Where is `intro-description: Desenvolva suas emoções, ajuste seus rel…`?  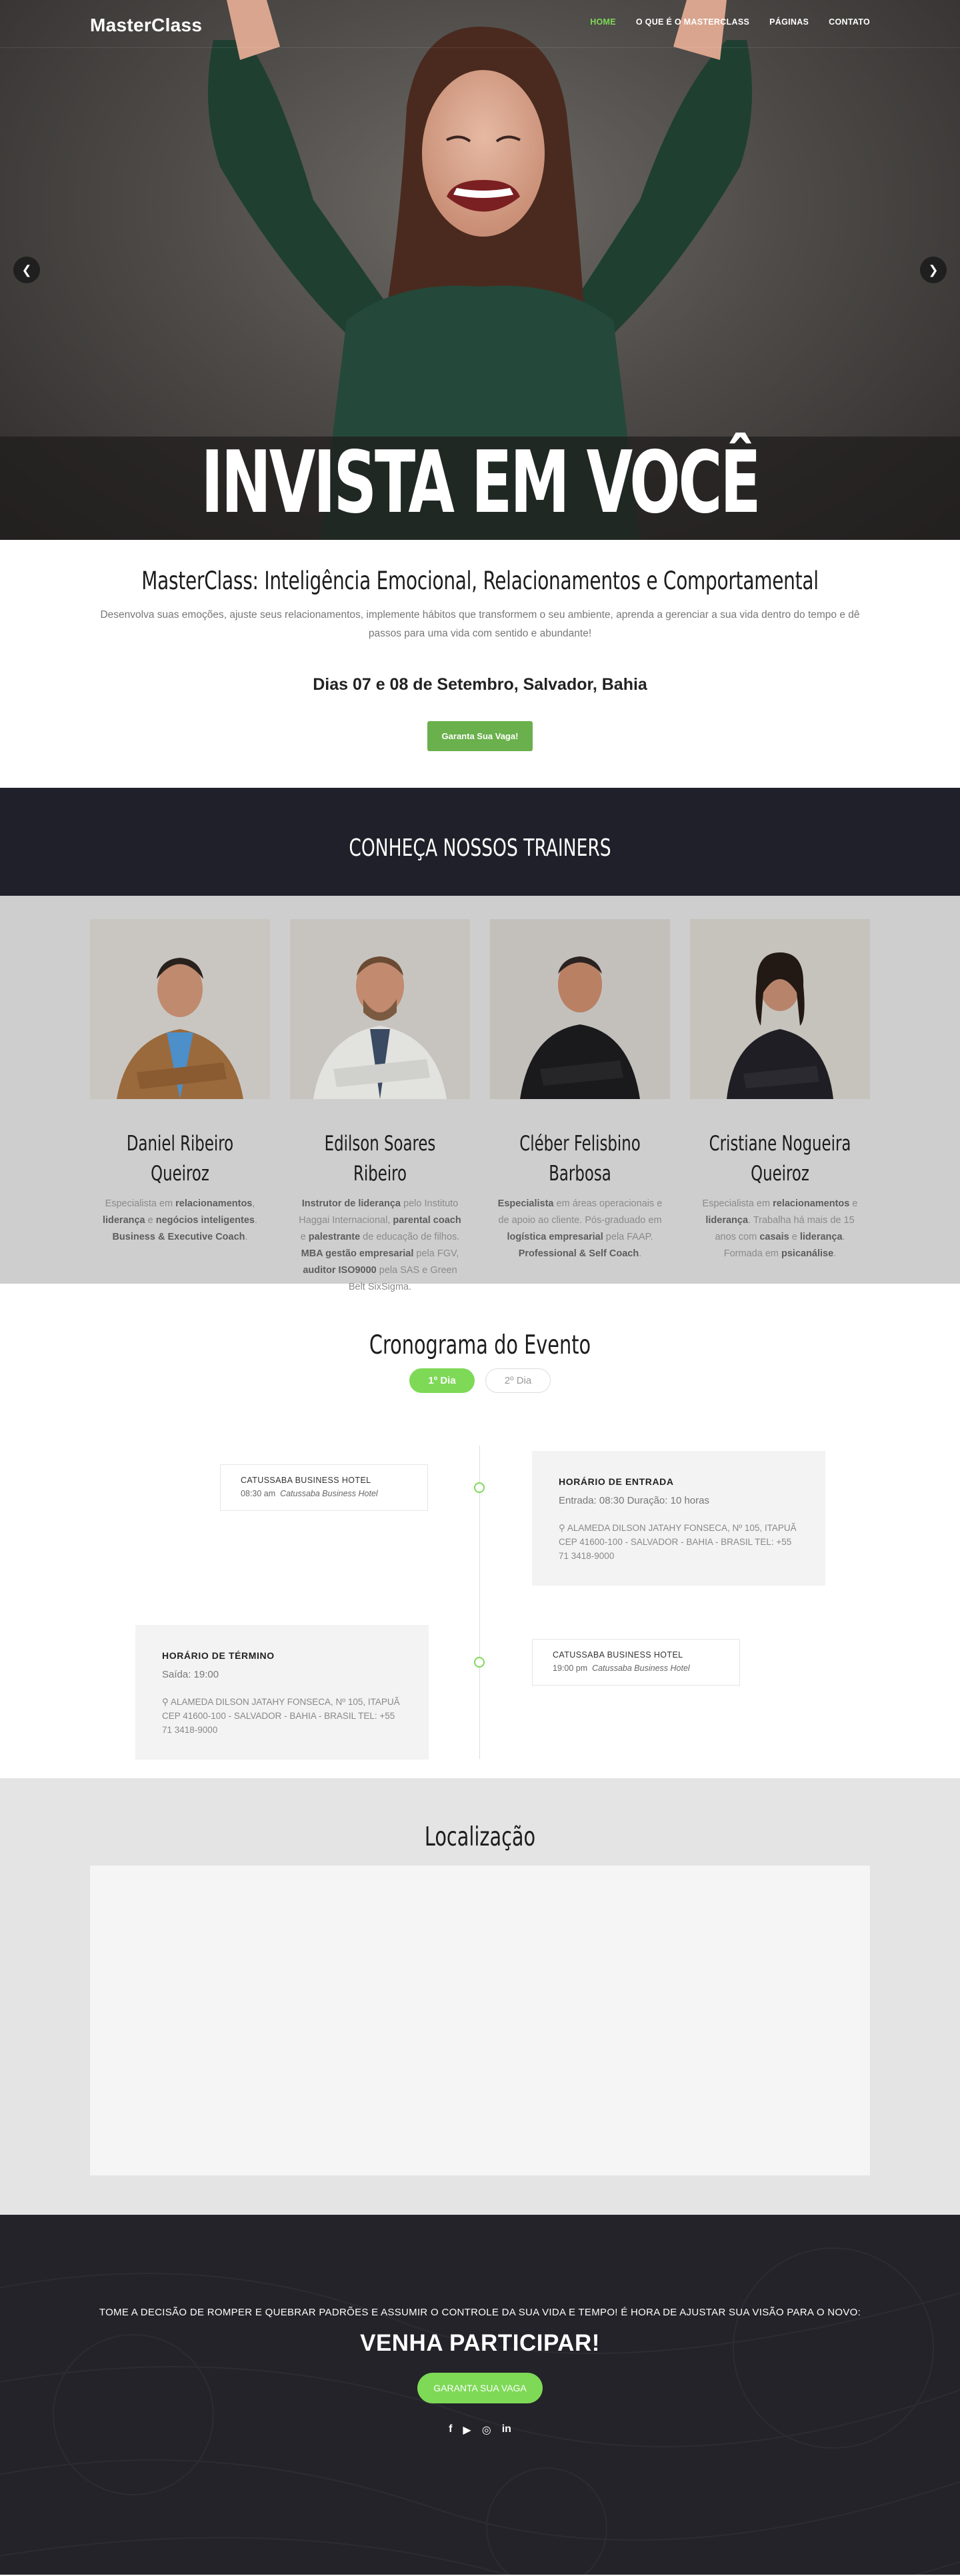
intro-description: Desenvolva suas emoções, ajuste seus rel… is located at coordinates (480, 624).